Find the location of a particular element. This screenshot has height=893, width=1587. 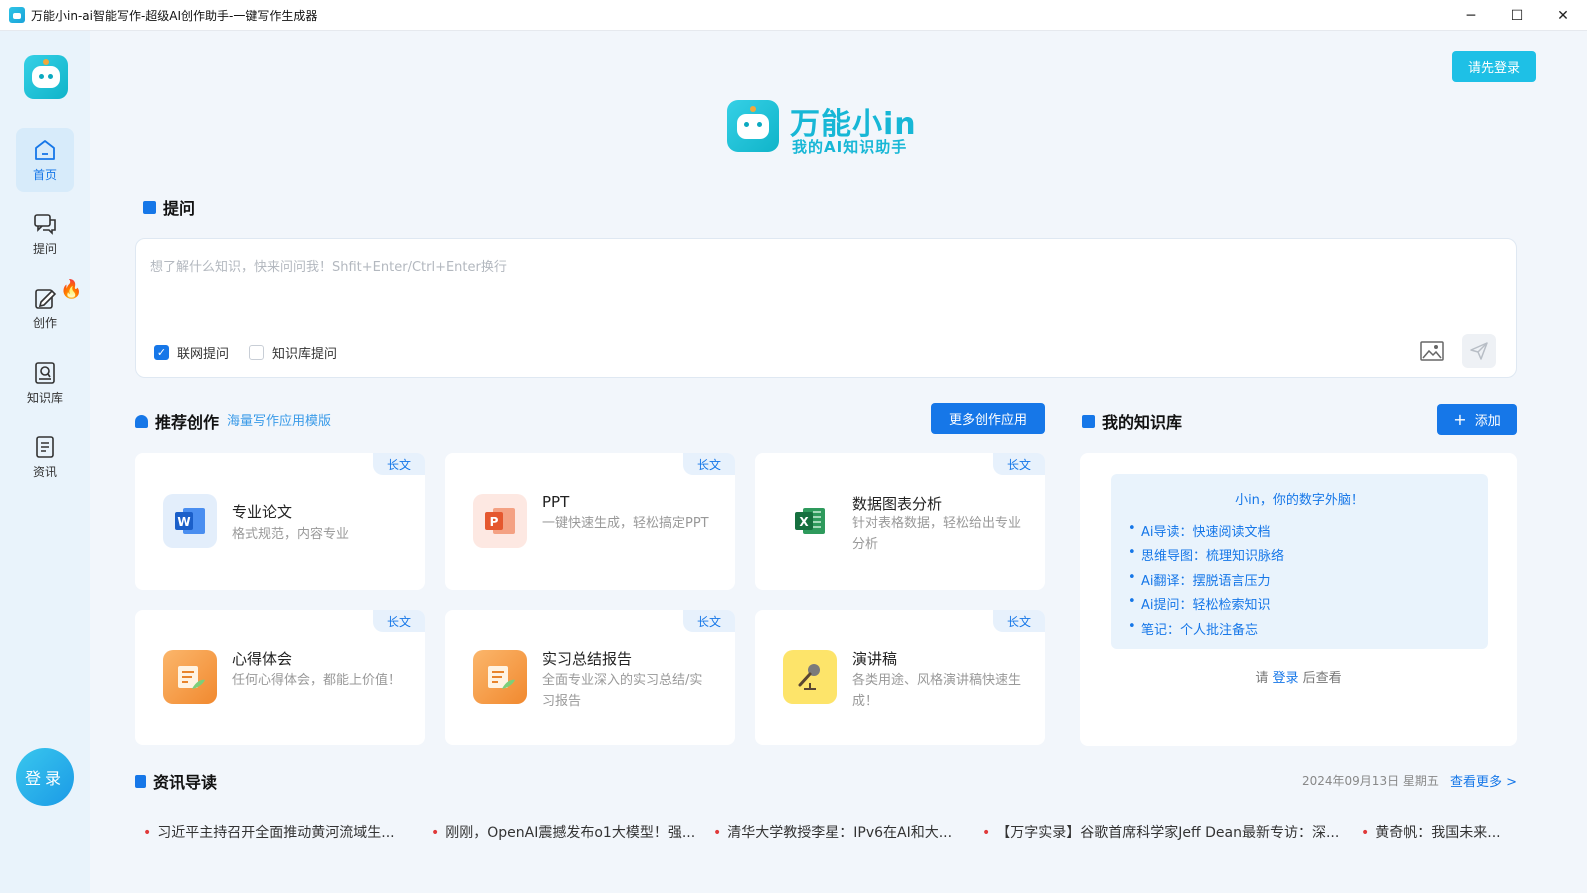

knowledge-login-link: 登录 is located at coordinates (1285, 678).